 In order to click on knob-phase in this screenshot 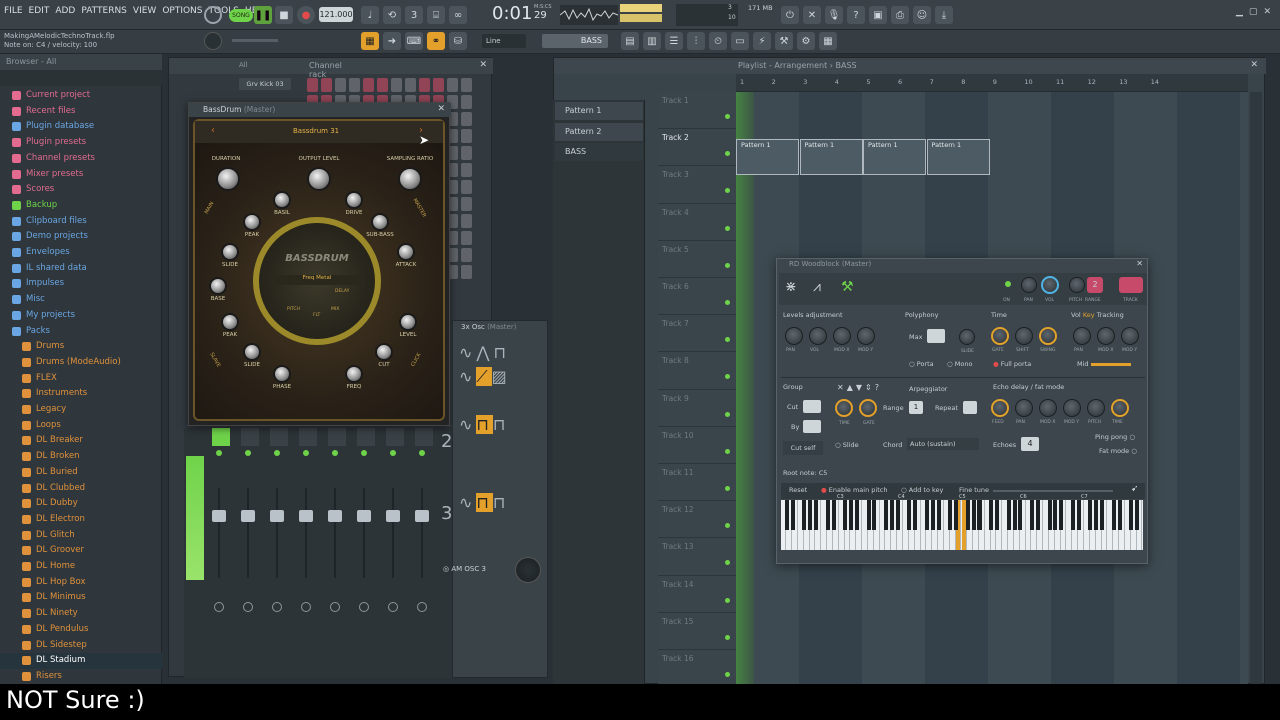, I will do `click(282, 374)`.